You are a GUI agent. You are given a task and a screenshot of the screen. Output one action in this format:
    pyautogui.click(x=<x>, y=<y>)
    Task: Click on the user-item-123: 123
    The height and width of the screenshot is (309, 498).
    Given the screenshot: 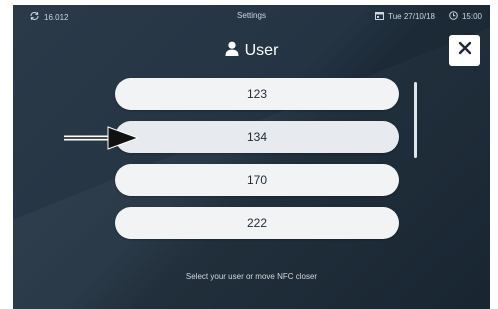 What is the action you would take?
    pyautogui.click(x=257, y=94)
    